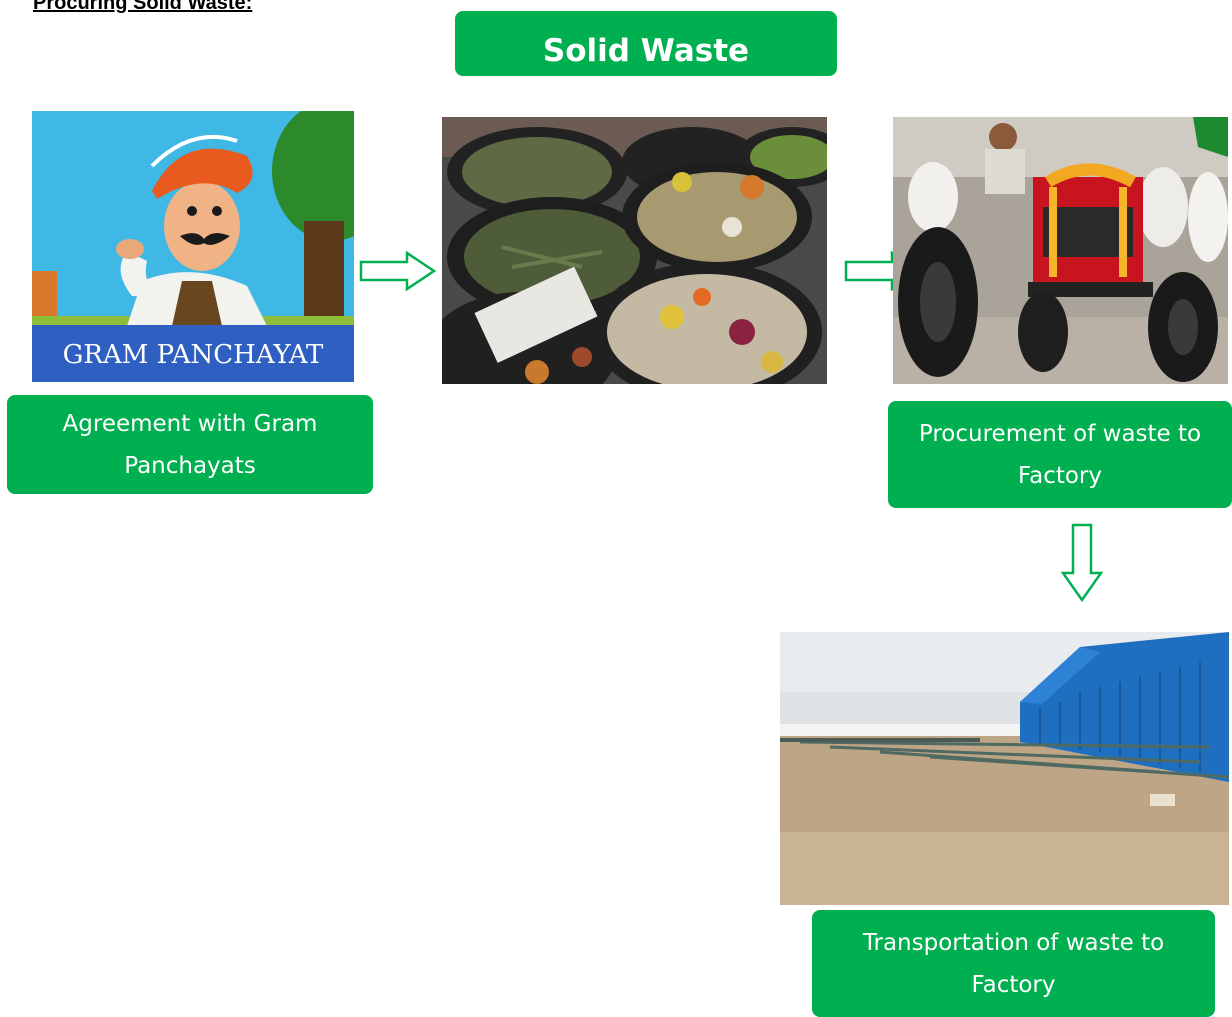 Image resolution: width=1232 pixels, height=1017 pixels. Describe the element at coordinates (398, 271) in the screenshot. I see `right-arrow-icon` at that location.